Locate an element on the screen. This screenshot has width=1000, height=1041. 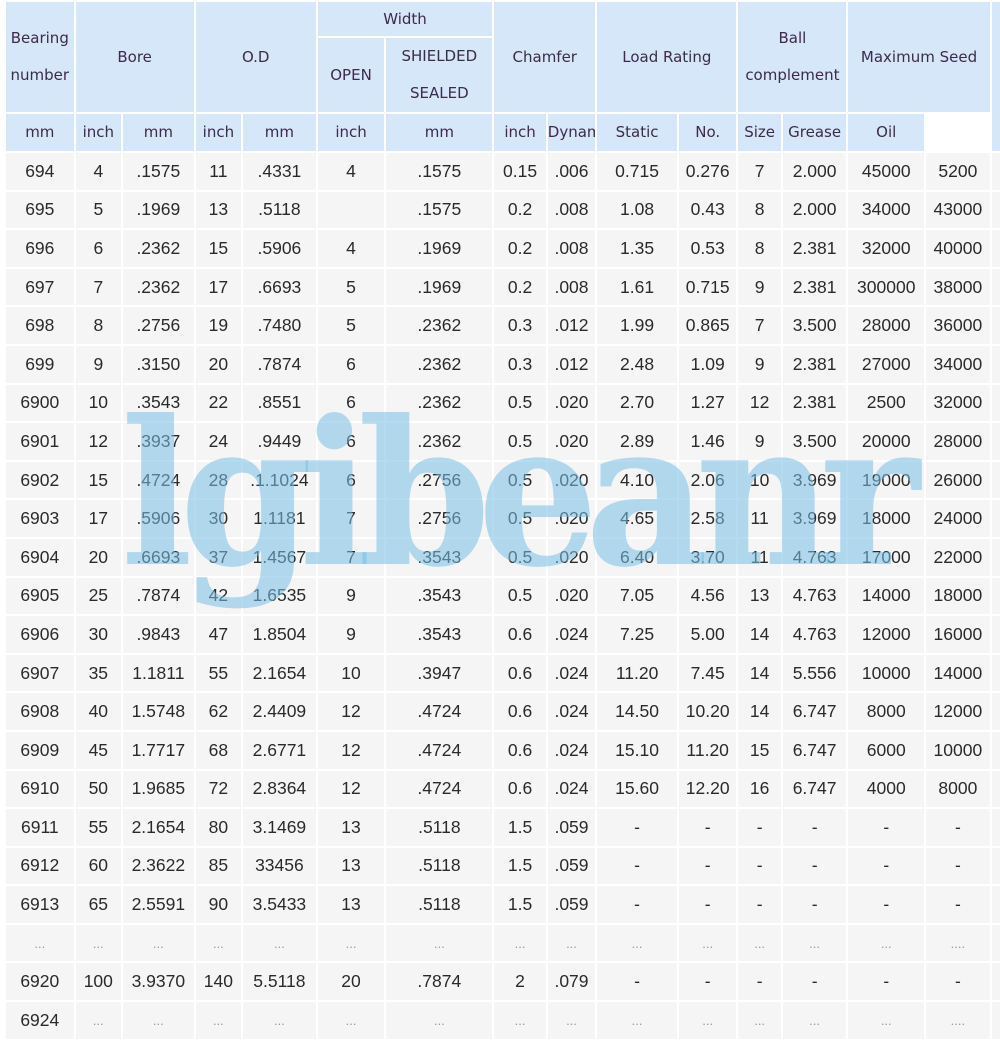
table-cell: 4 is located at coordinates (98, 171).